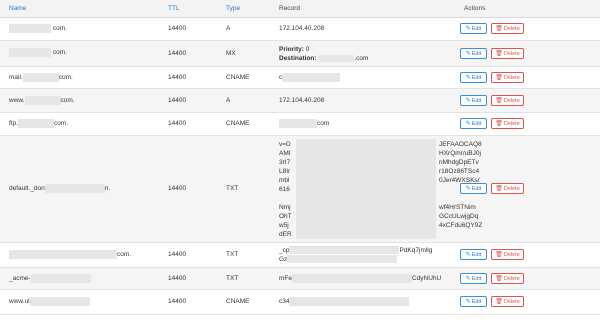 This screenshot has height=326, width=600. What do you see at coordinates (378, 216) in the screenshot?
I see `record-line: OhT GCcULwjgDq` at bounding box center [378, 216].